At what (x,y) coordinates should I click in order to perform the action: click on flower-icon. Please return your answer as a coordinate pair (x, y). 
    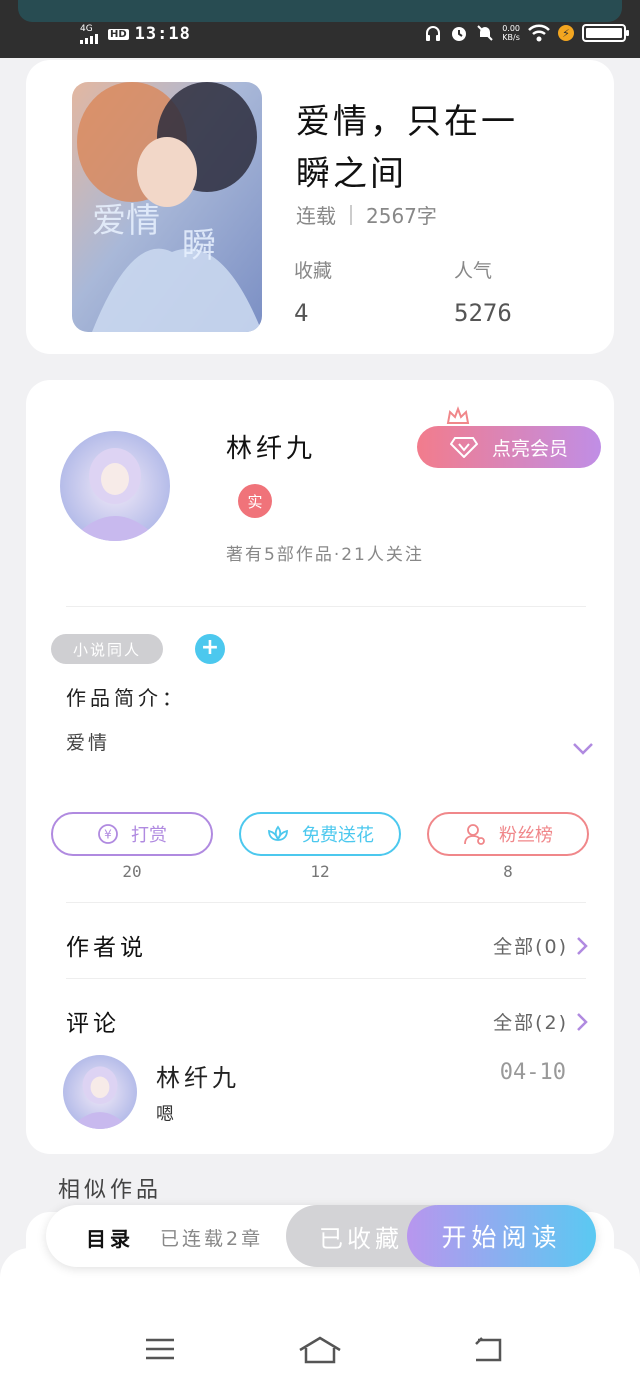
    Looking at the image, I should click on (278, 833).